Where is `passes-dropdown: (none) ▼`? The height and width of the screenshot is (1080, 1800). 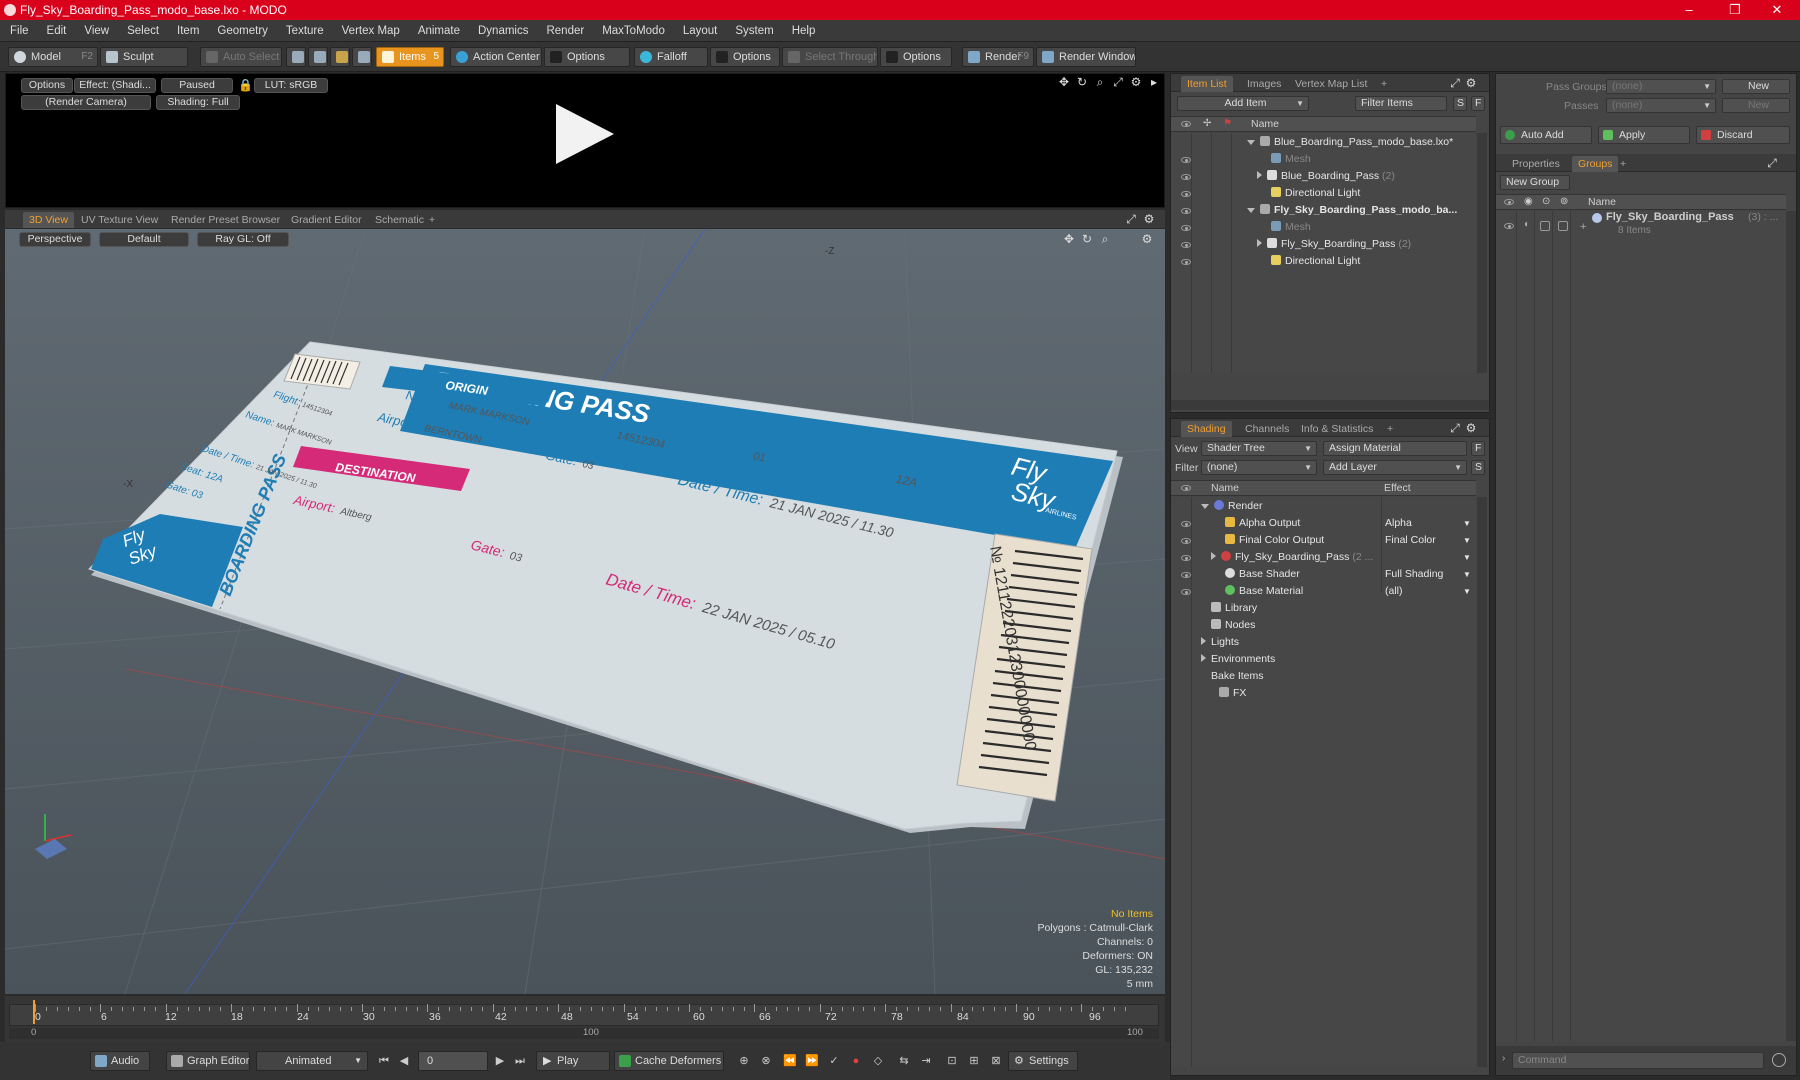
passes-dropdown: (none) ▼ is located at coordinates (1661, 105).